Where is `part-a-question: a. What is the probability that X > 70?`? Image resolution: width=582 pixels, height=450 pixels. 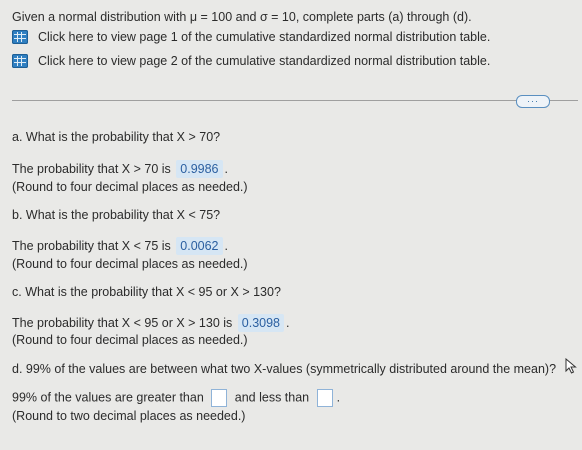
part-a-question: a. What is the probability that X > 70? is located at coordinates (116, 137).